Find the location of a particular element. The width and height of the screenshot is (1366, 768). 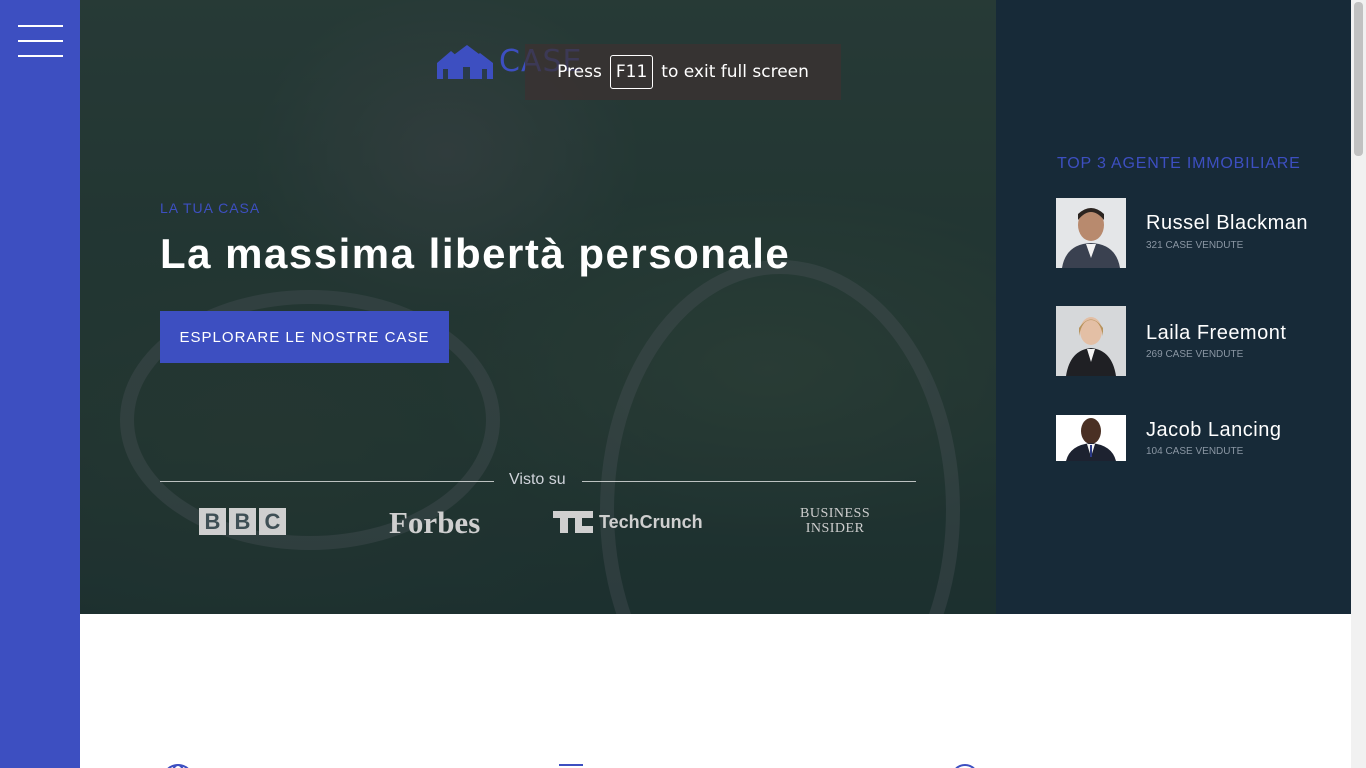

f11-key: F11 is located at coordinates (631, 72).